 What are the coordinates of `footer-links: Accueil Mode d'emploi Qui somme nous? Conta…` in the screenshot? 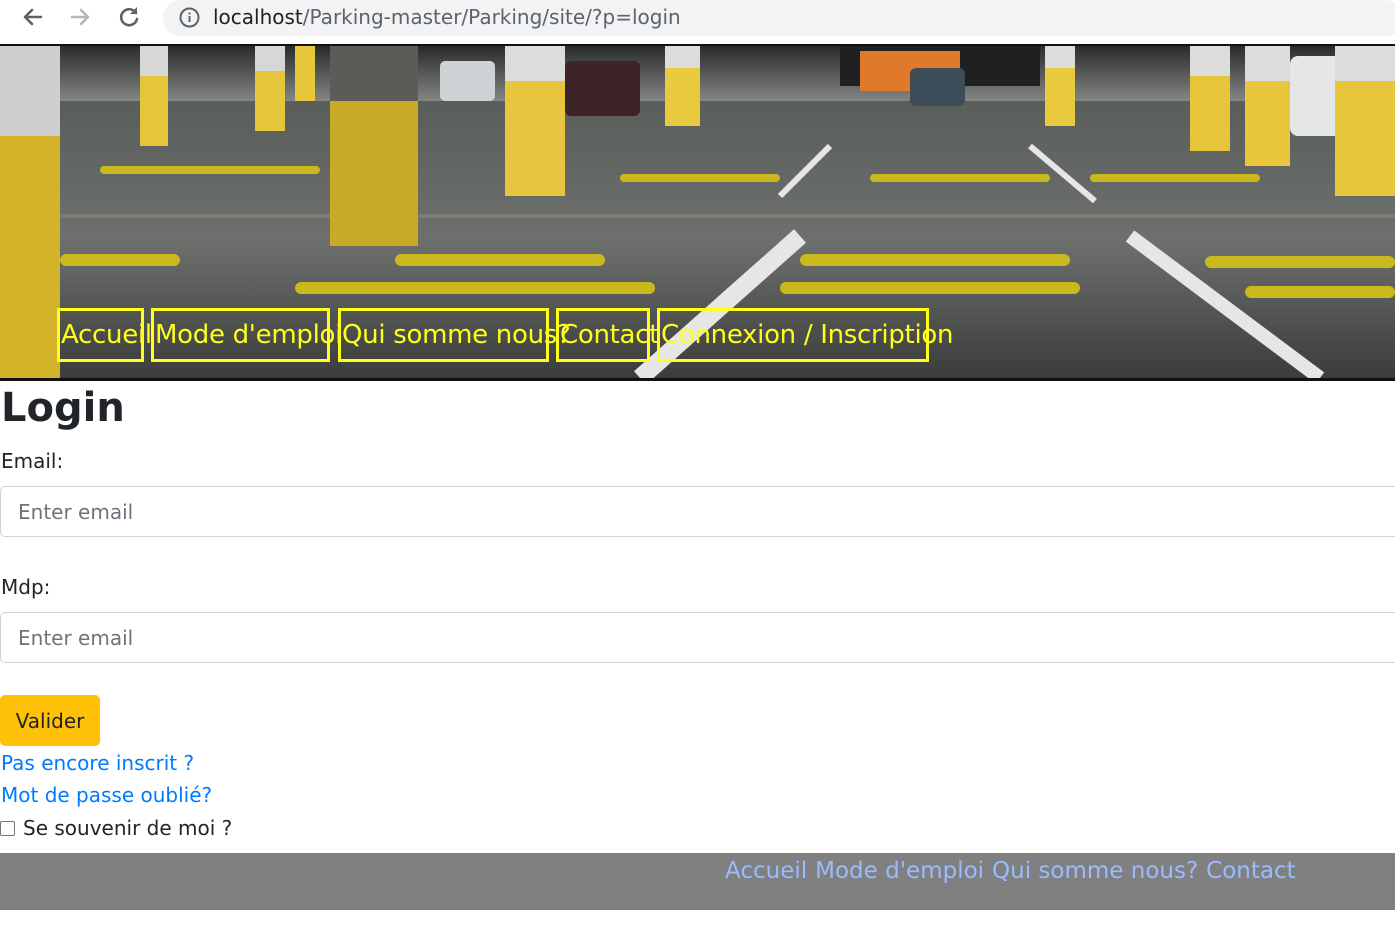 It's located at (1014, 871).